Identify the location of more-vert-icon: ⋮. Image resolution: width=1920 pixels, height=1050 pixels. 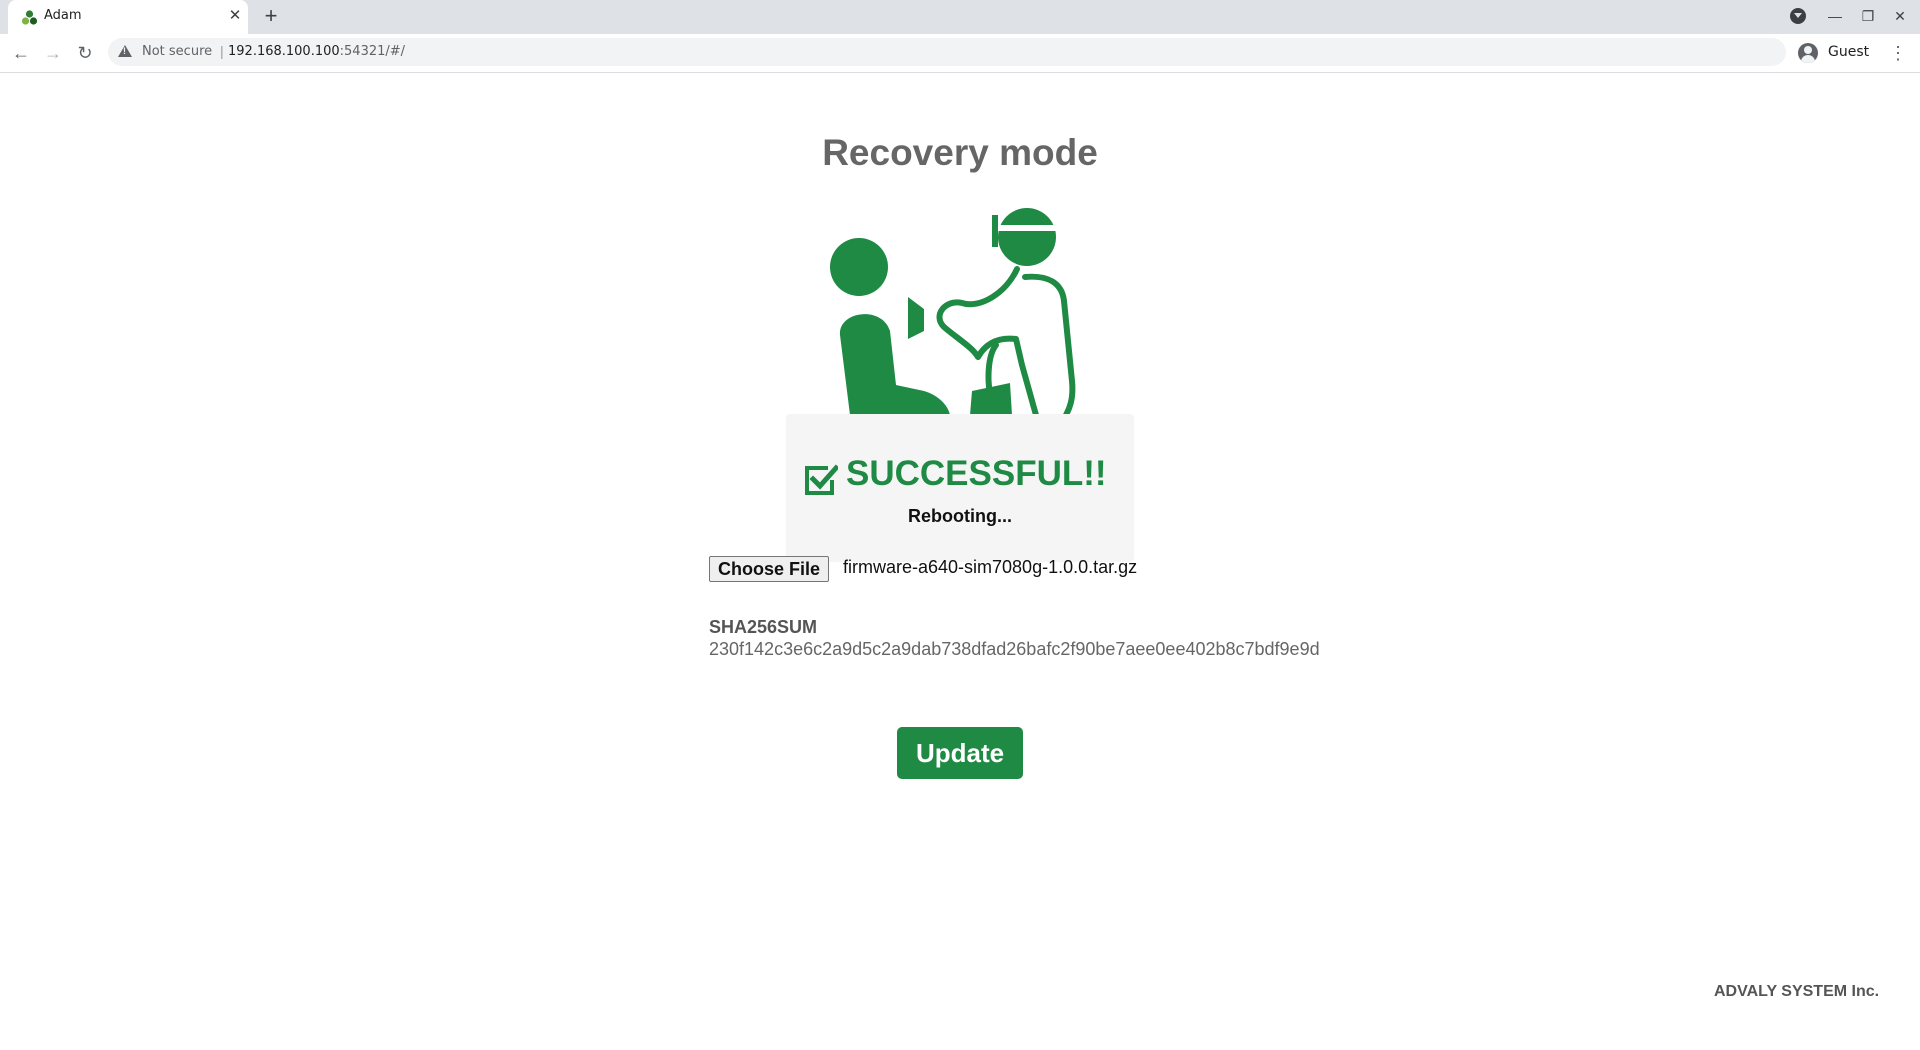
(1898, 53).